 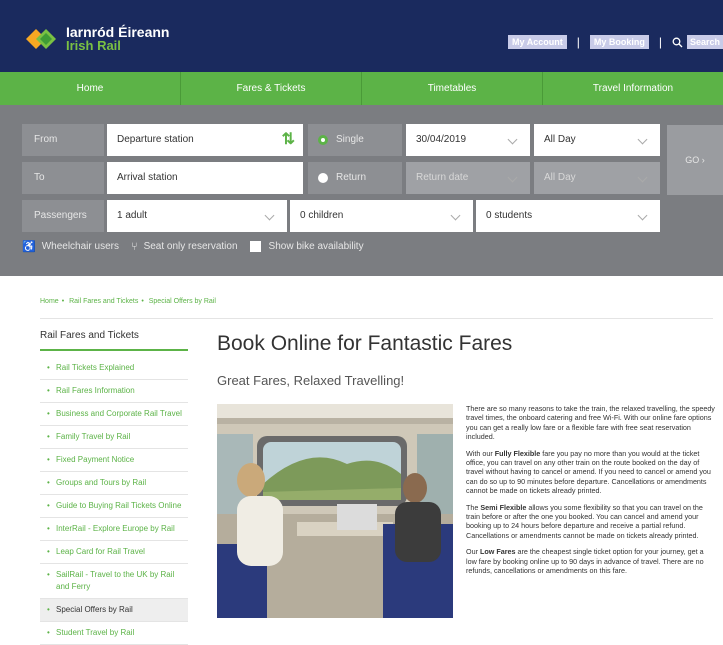 What do you see at coordinates (63, 216) in the screenshot?
I see `passengers-label: Passengers` at bounding box center [63, 216].